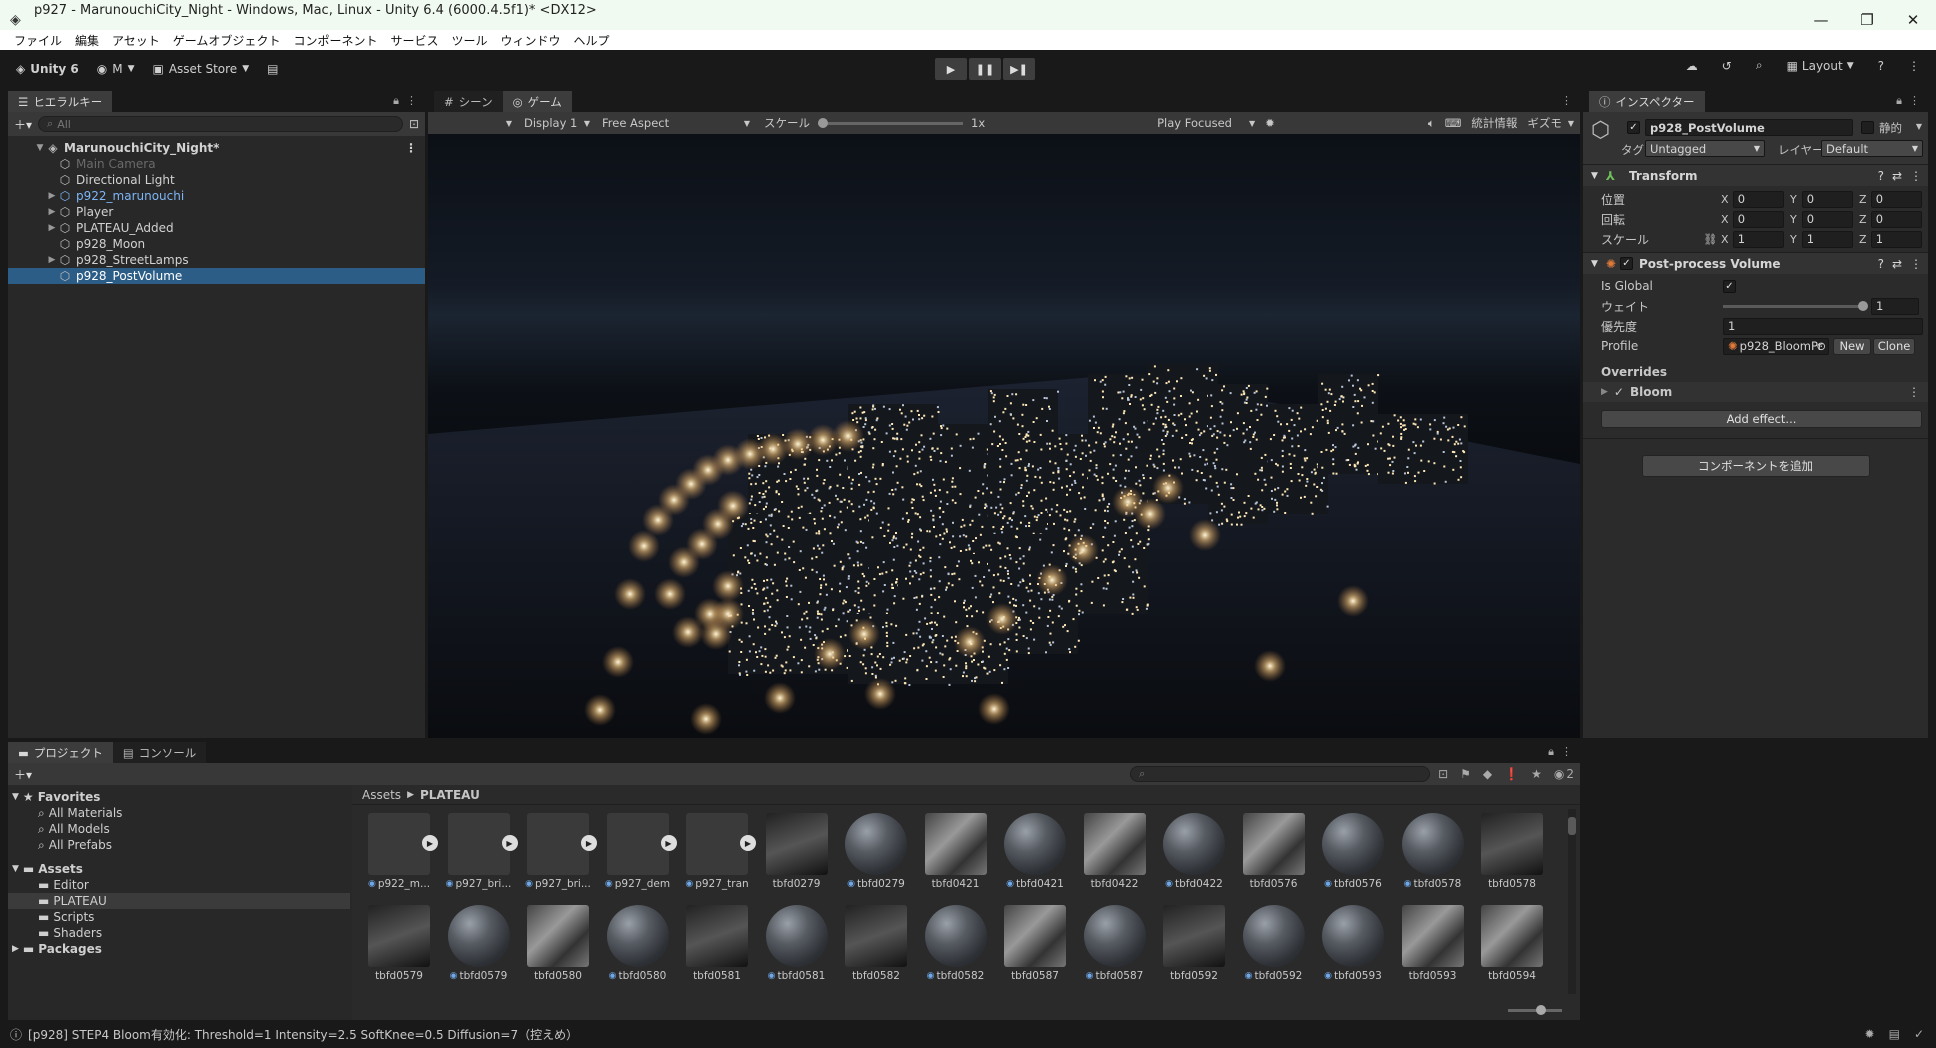 Image resolution: width=1936 pixels, height=1048 pixels. I want to click on asset-item: tbfd0587, so click(1035, 943).